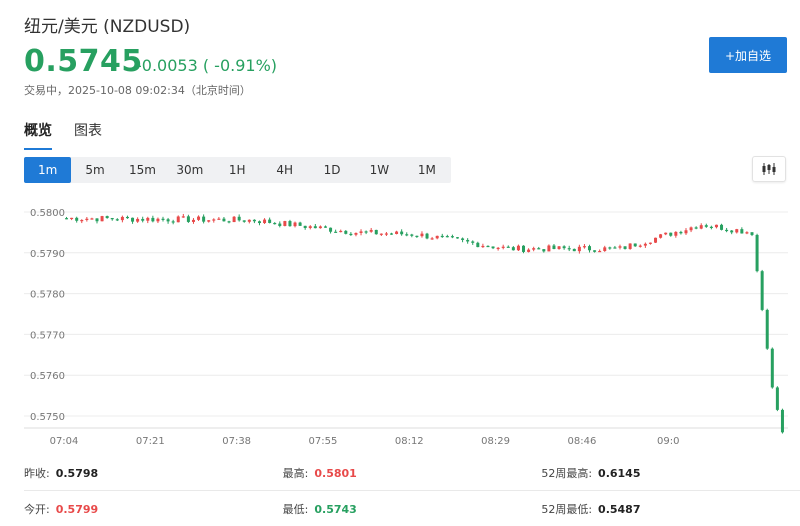 The width and height of the screenshot is (800, 526). I want to click on interval-4h: 4H, so click(284, 170).